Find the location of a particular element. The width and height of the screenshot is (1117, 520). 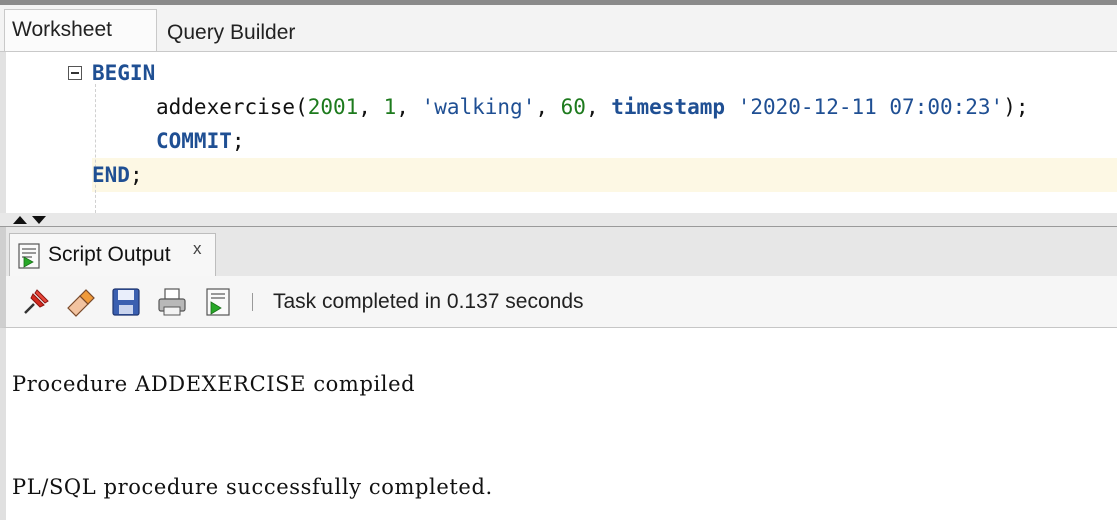

call-end: ); is located at coordinates (1016, 107).